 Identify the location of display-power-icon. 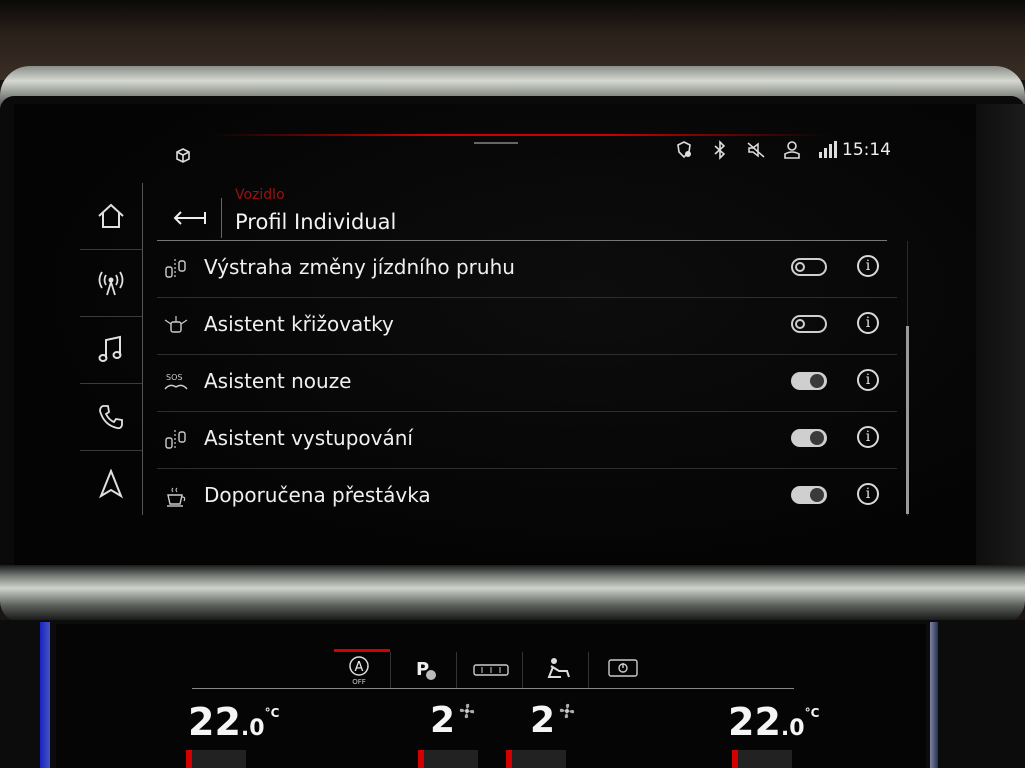
(623, 668).